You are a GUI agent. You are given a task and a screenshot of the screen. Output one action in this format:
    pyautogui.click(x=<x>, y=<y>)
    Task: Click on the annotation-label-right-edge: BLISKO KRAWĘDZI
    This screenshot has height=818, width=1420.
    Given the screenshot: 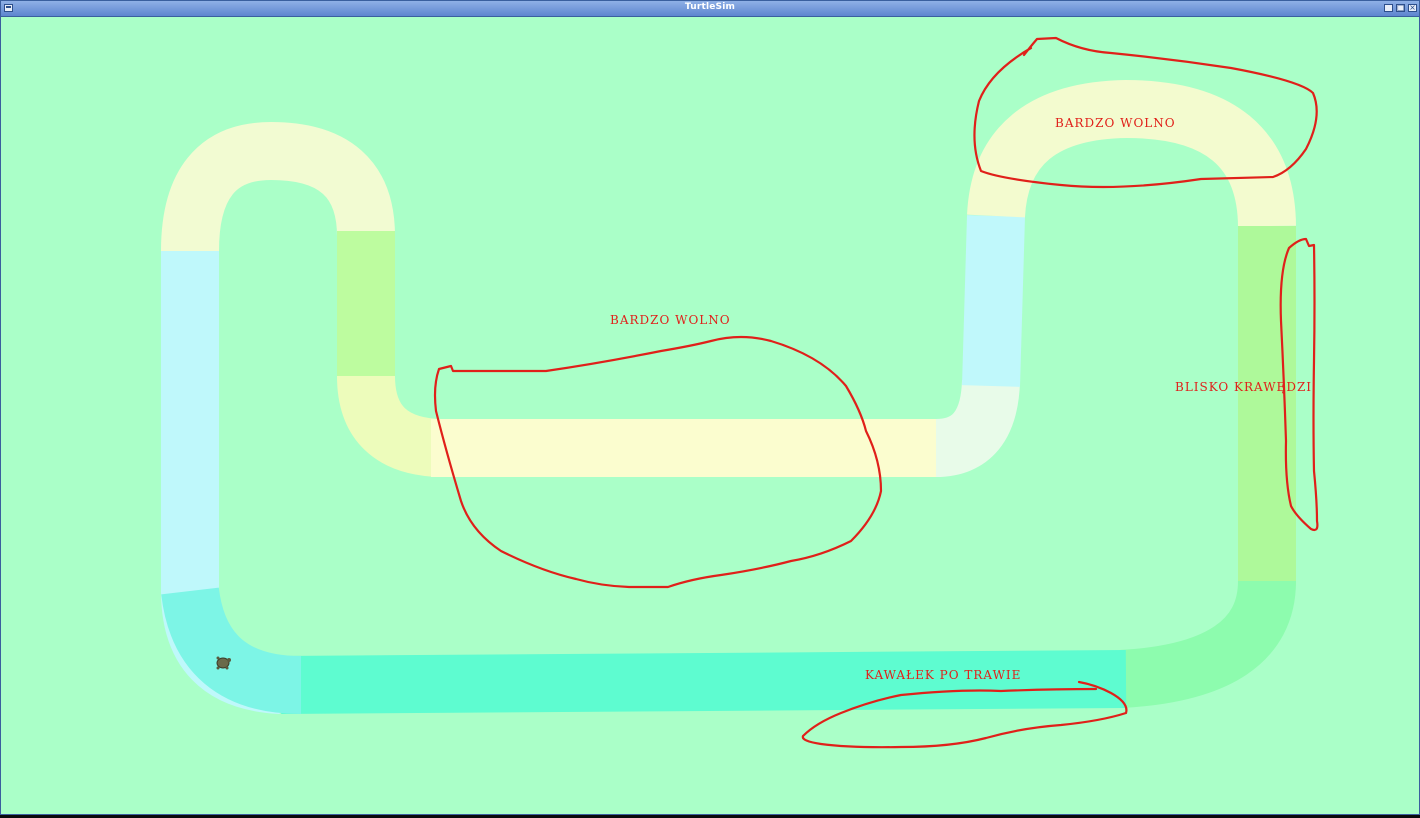 What is the action you would take?
    pyautogui.click(x=1244, y=387)
    